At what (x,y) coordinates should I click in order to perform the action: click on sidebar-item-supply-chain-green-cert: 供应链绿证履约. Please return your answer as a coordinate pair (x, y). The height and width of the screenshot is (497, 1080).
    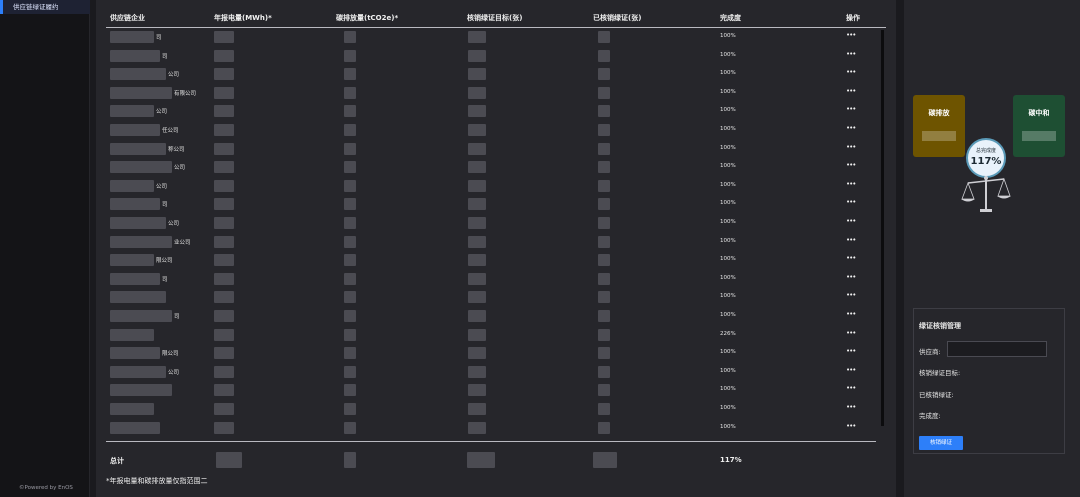
    Looking at the image, I should click on (45, 7).